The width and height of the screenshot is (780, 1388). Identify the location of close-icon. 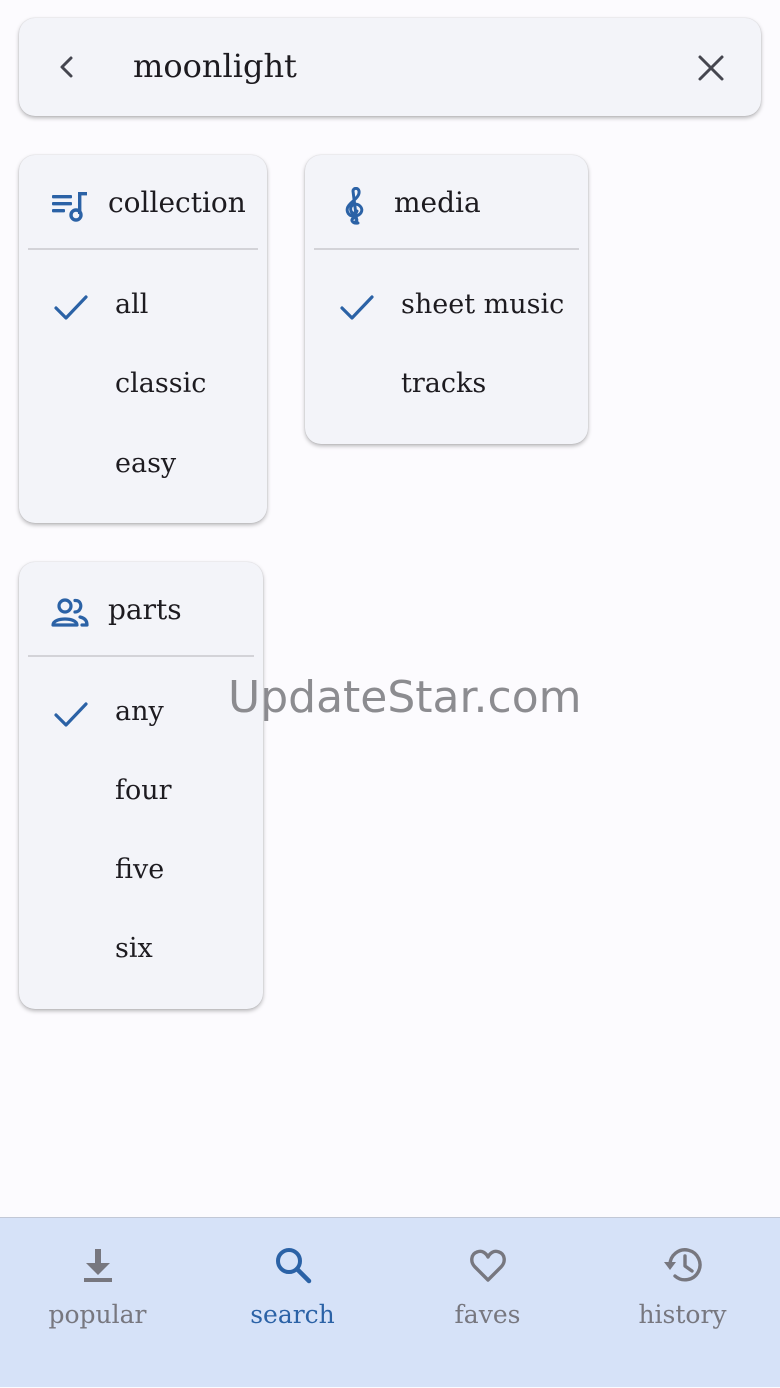
(711, 68).